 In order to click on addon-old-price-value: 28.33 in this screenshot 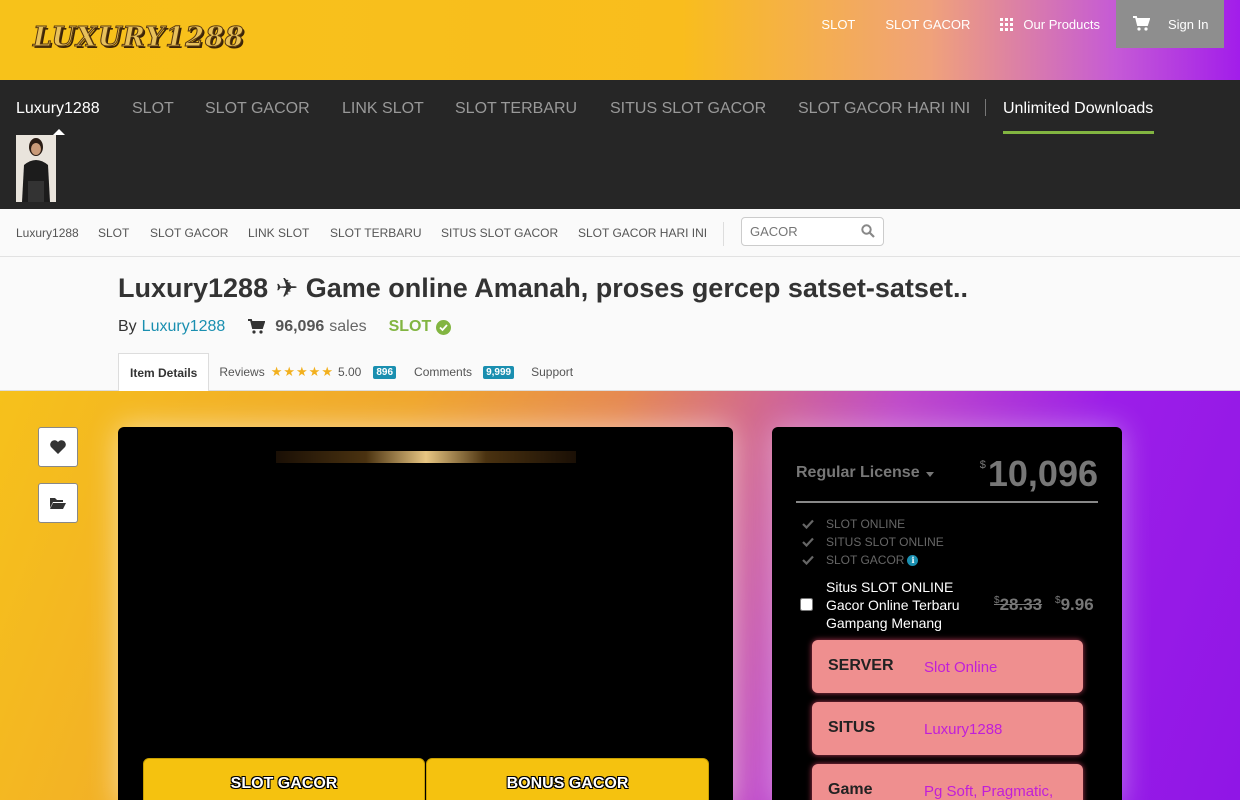, I will do `click(1021, 604)`.